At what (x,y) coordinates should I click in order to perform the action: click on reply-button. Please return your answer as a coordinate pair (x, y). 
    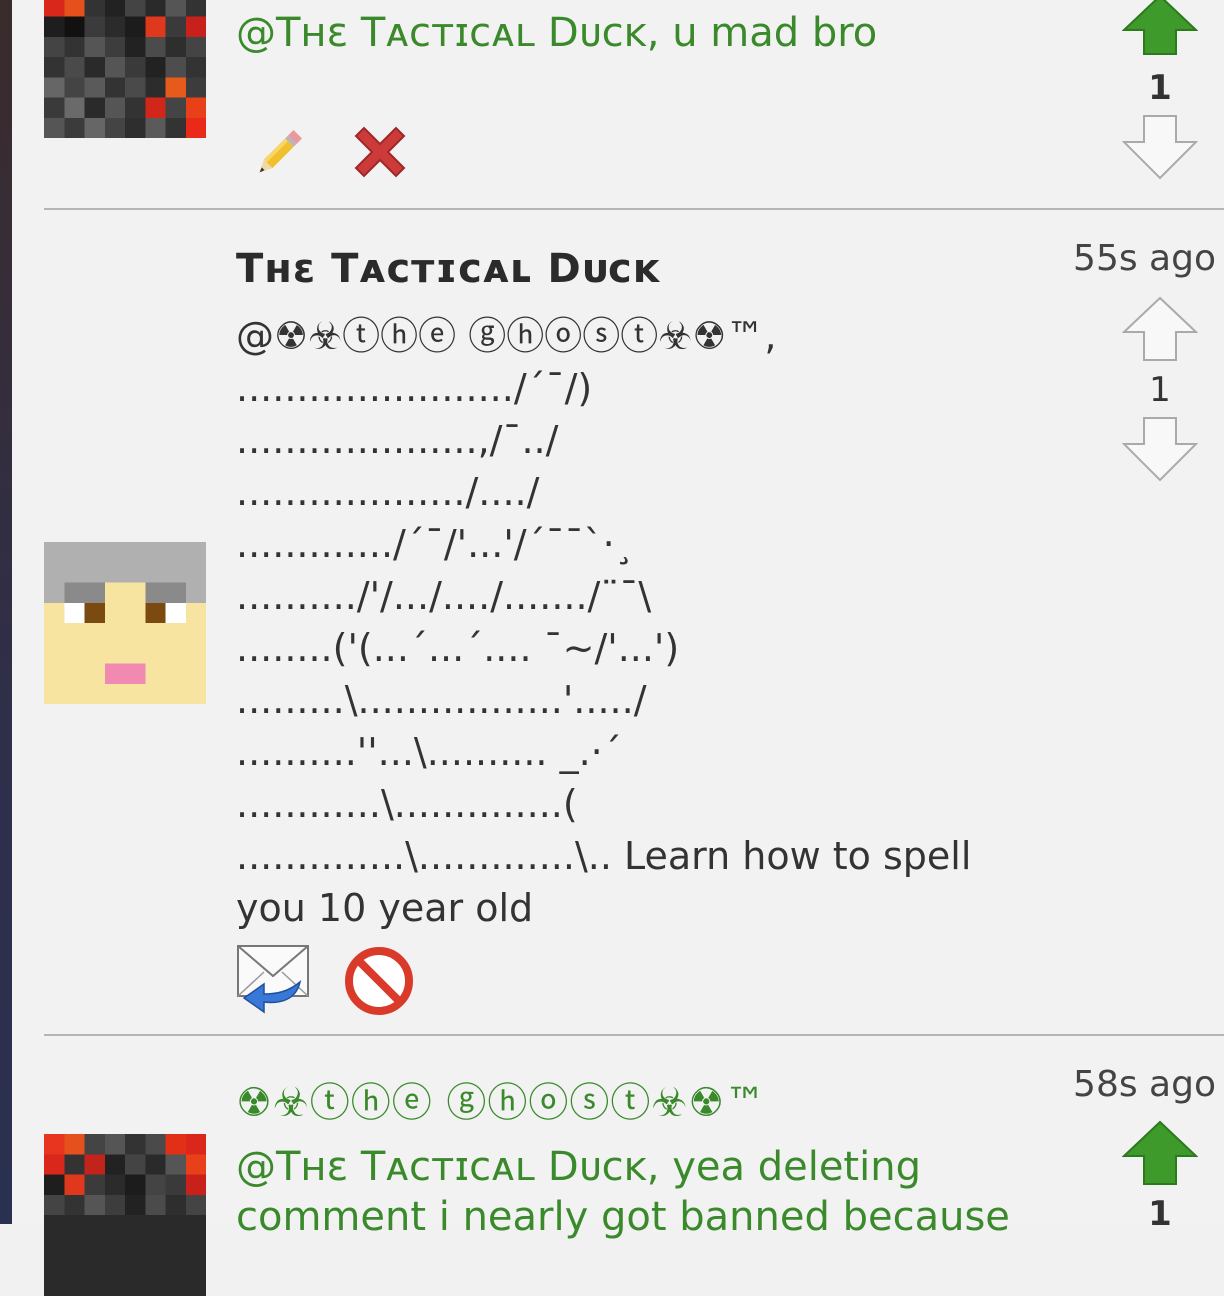
    Looking at the image, I should click on (274, 979).